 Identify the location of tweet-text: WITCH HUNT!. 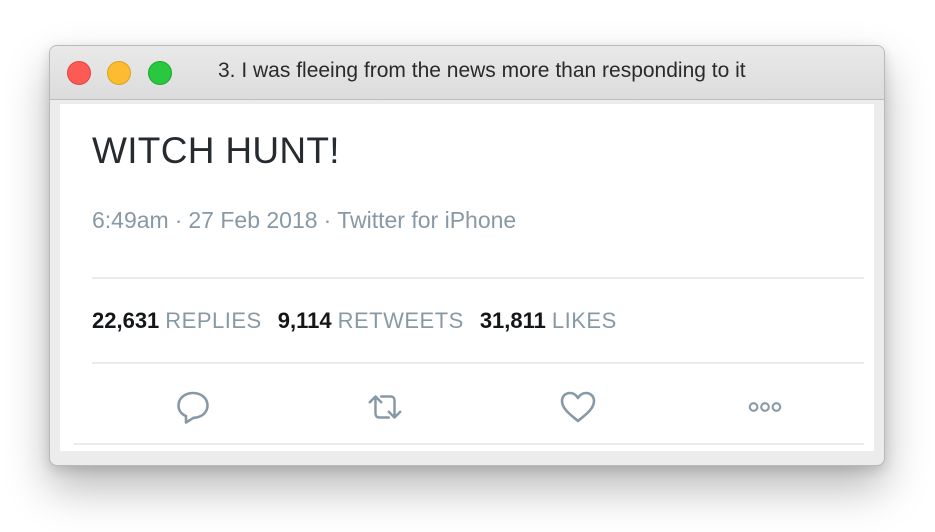
(216, 150).